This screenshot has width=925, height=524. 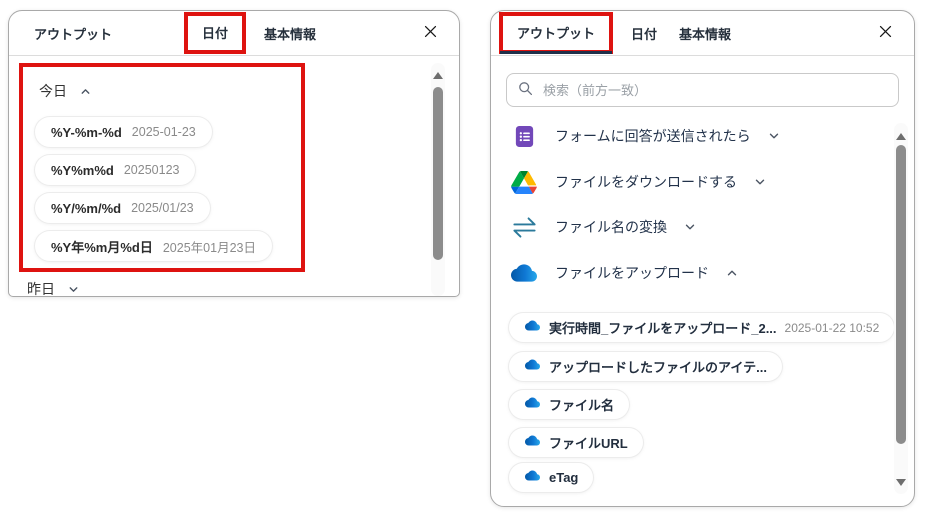 What do you see at coordinates (170, 91) in the screenshot?
I see `section-today: 今日` at bounding box center [170, 91].